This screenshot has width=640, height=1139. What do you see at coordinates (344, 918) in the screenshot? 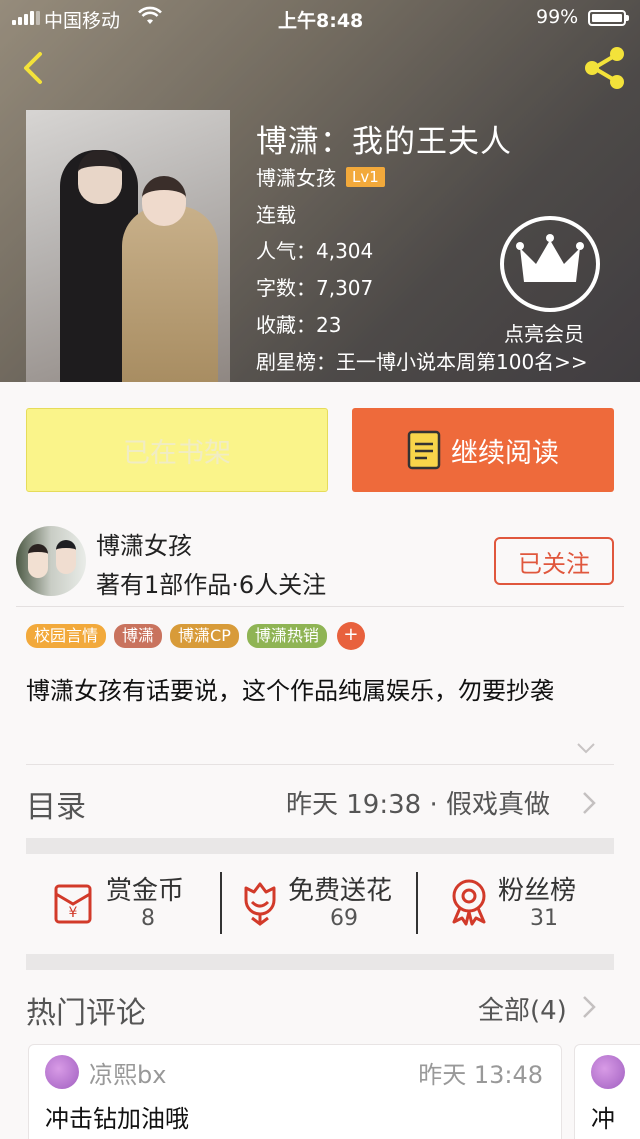
I see `send-flower-value: 69` at bounding box center [344, 918].